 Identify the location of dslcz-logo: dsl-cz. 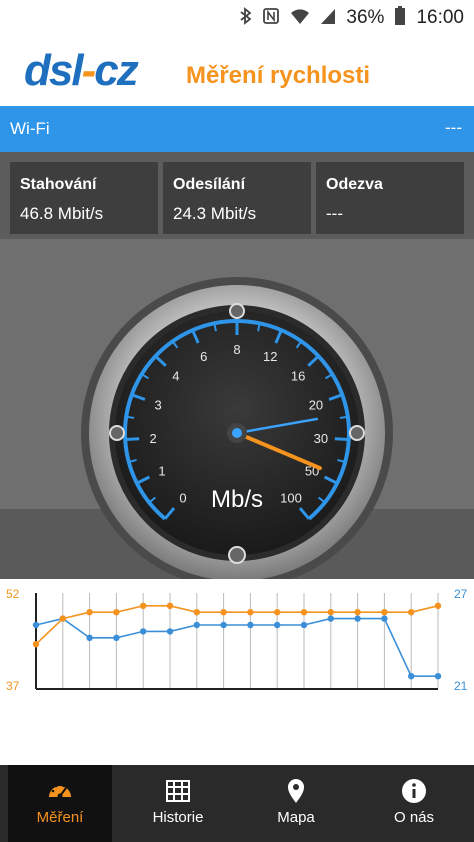
(81, 70).